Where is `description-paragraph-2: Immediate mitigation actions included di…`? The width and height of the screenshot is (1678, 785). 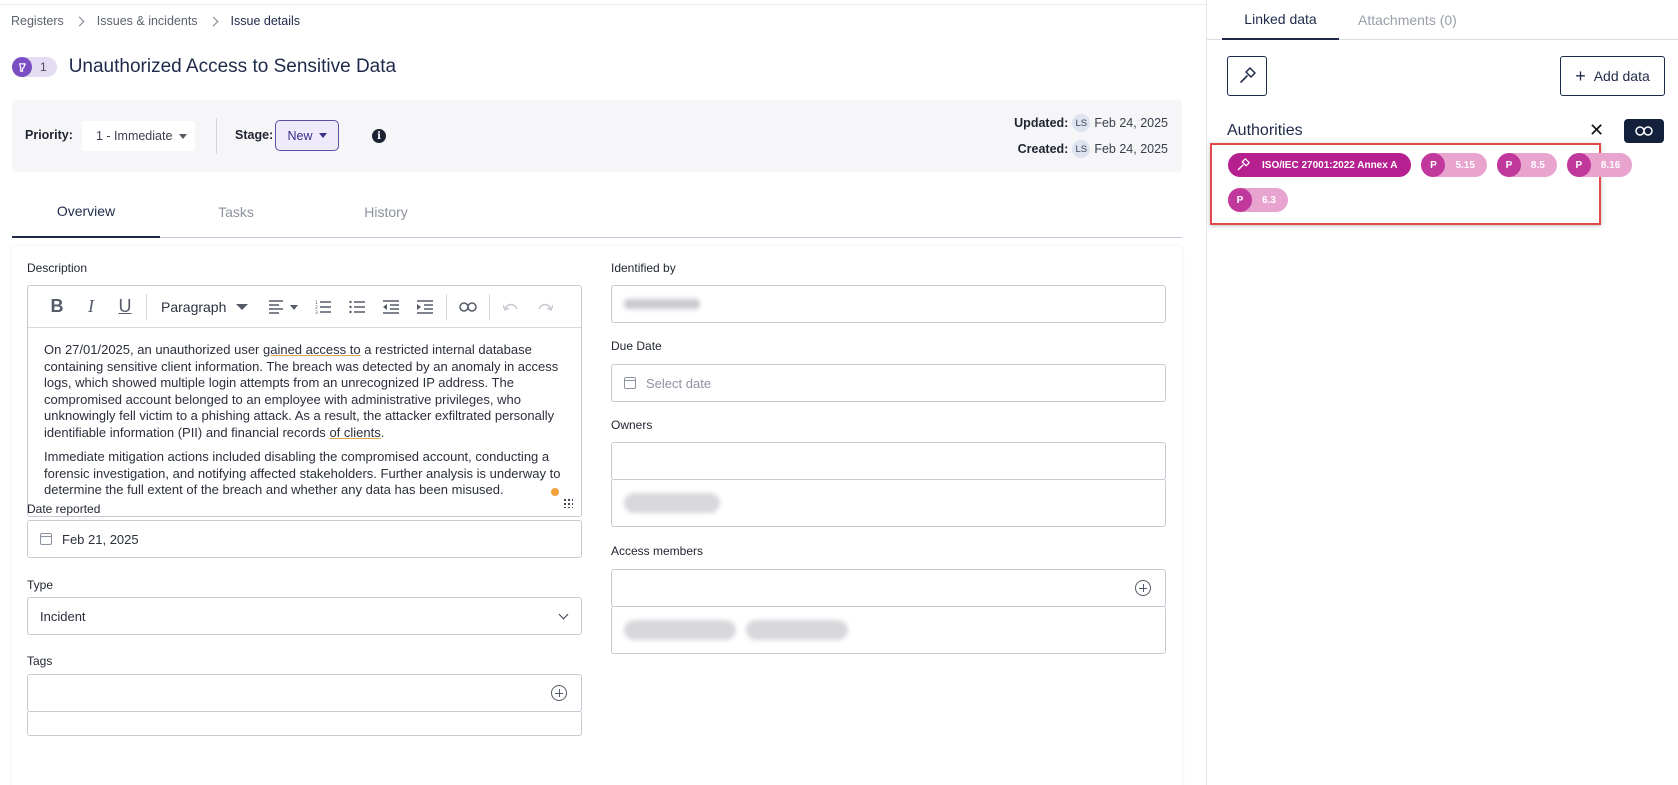 description-paragraph-2: Immediate mitigation actions included di… is located at coordinates (302, 473).